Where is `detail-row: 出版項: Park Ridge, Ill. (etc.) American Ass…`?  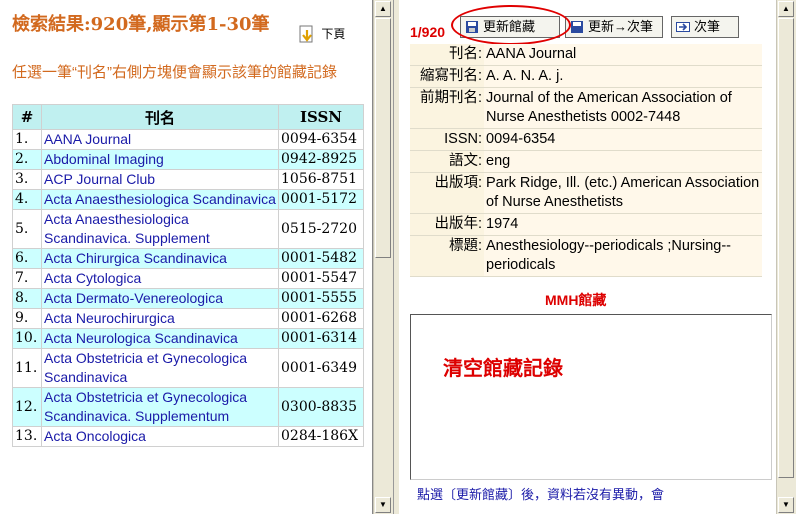
detail-row: 出版項: Park Ridge, Ill. (etc.) American Ass… is located at coordinates (586, 193).